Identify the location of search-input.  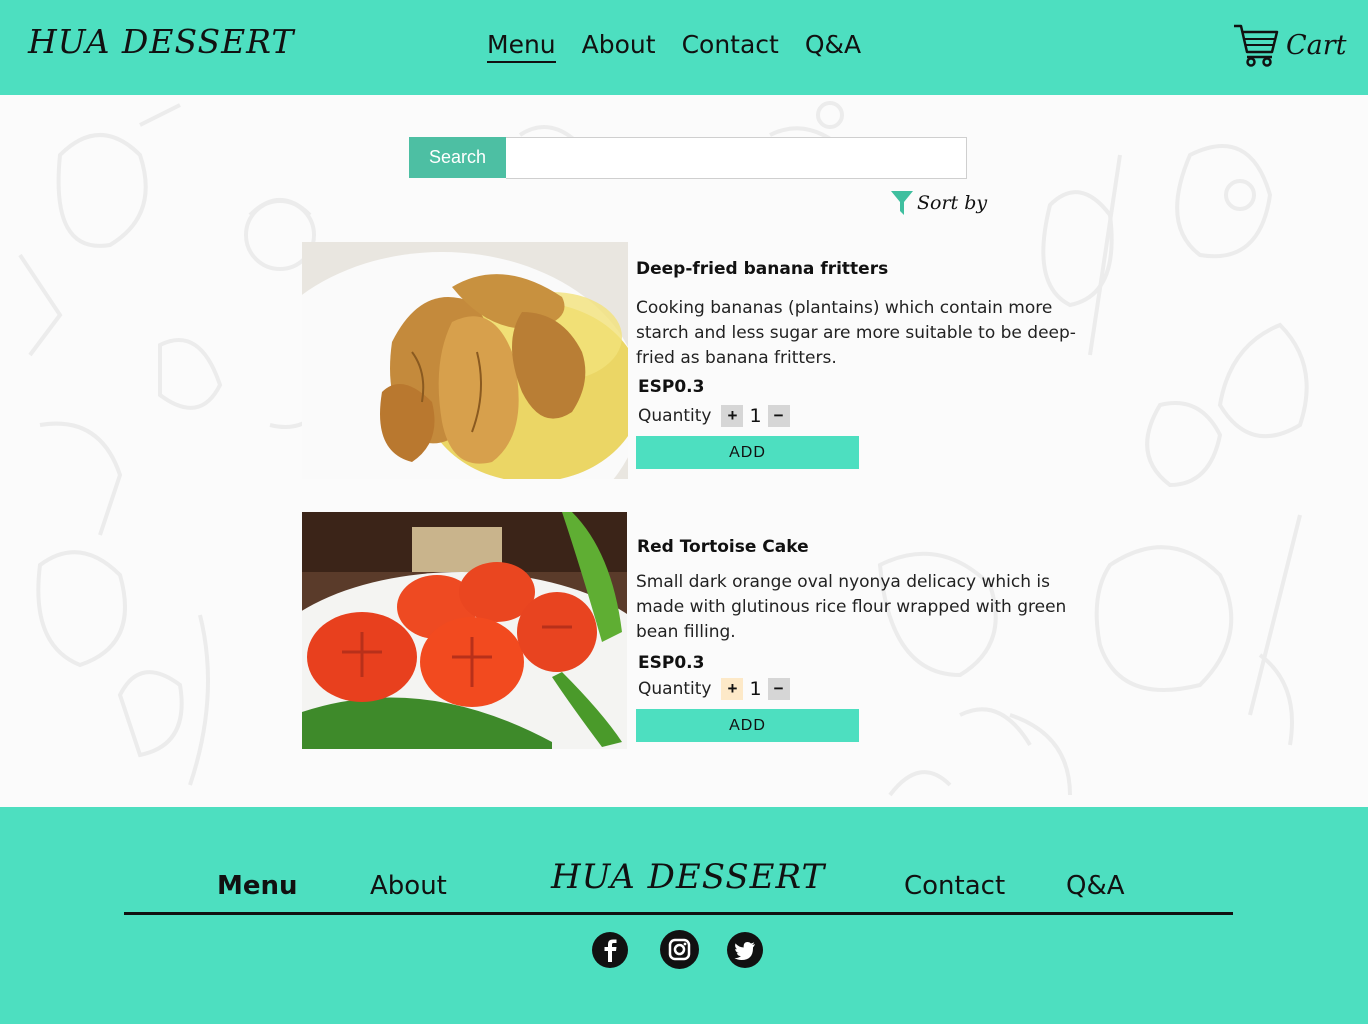
(736, 158).